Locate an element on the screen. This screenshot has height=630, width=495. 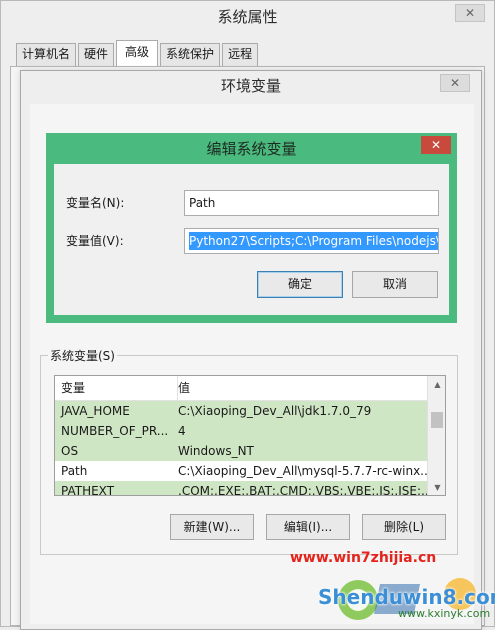
delete-variable-button: 删除(L) is located at coordinates (404, 527).